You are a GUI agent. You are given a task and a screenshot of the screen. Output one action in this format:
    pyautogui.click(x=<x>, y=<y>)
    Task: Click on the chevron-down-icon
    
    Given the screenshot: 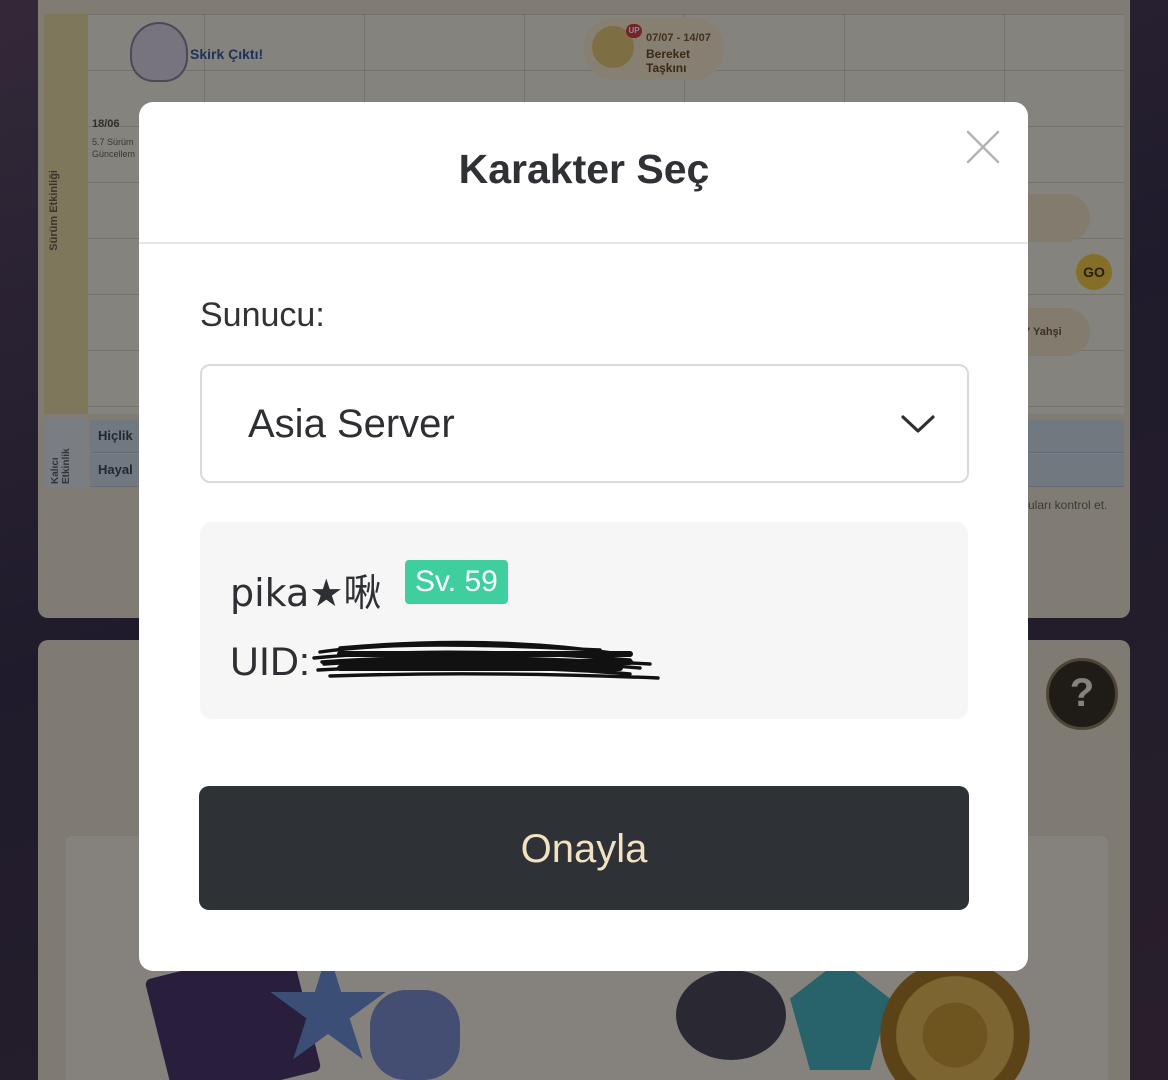 What is the action you would take?
    pyautogui.click(x=918, y=424)
    